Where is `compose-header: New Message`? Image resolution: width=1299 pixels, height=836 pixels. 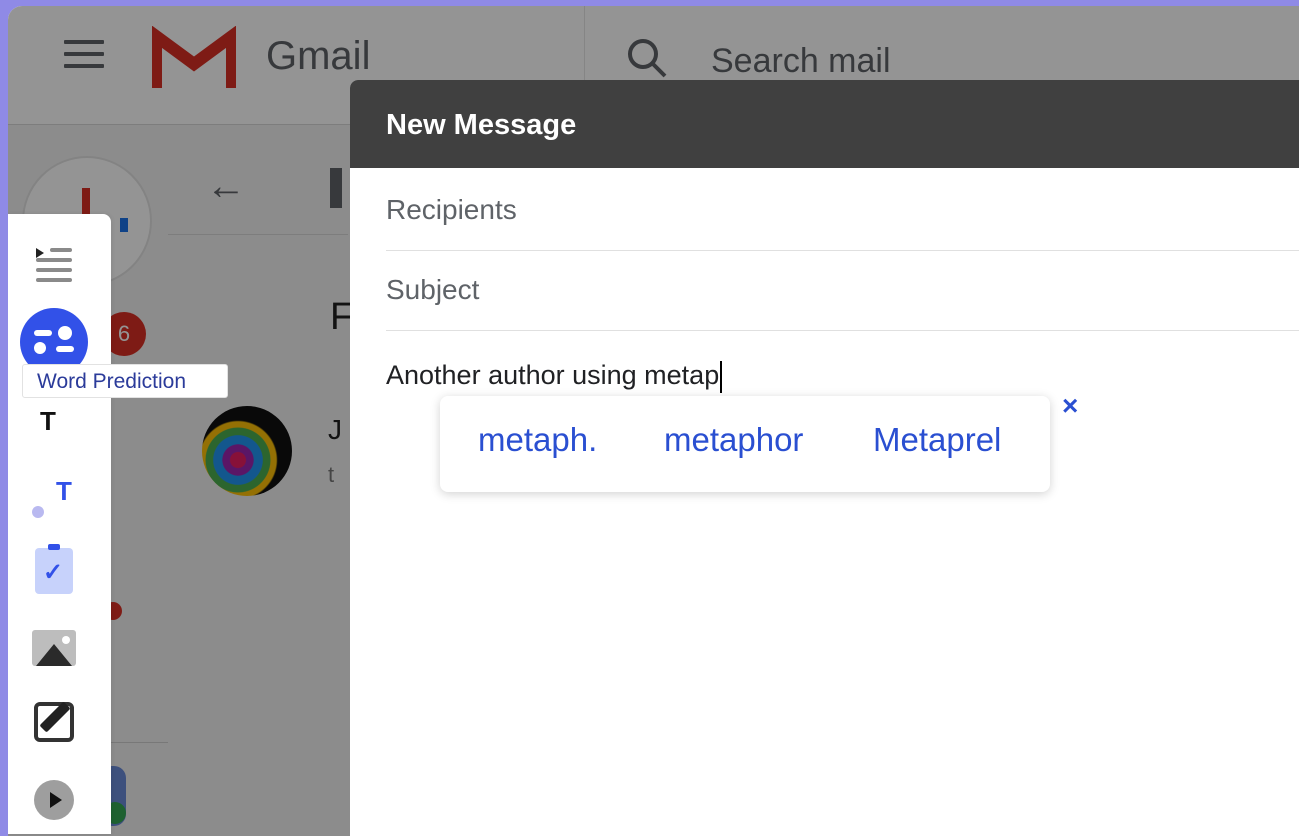
compose-header: New Message is located at coordinates (824, 124).